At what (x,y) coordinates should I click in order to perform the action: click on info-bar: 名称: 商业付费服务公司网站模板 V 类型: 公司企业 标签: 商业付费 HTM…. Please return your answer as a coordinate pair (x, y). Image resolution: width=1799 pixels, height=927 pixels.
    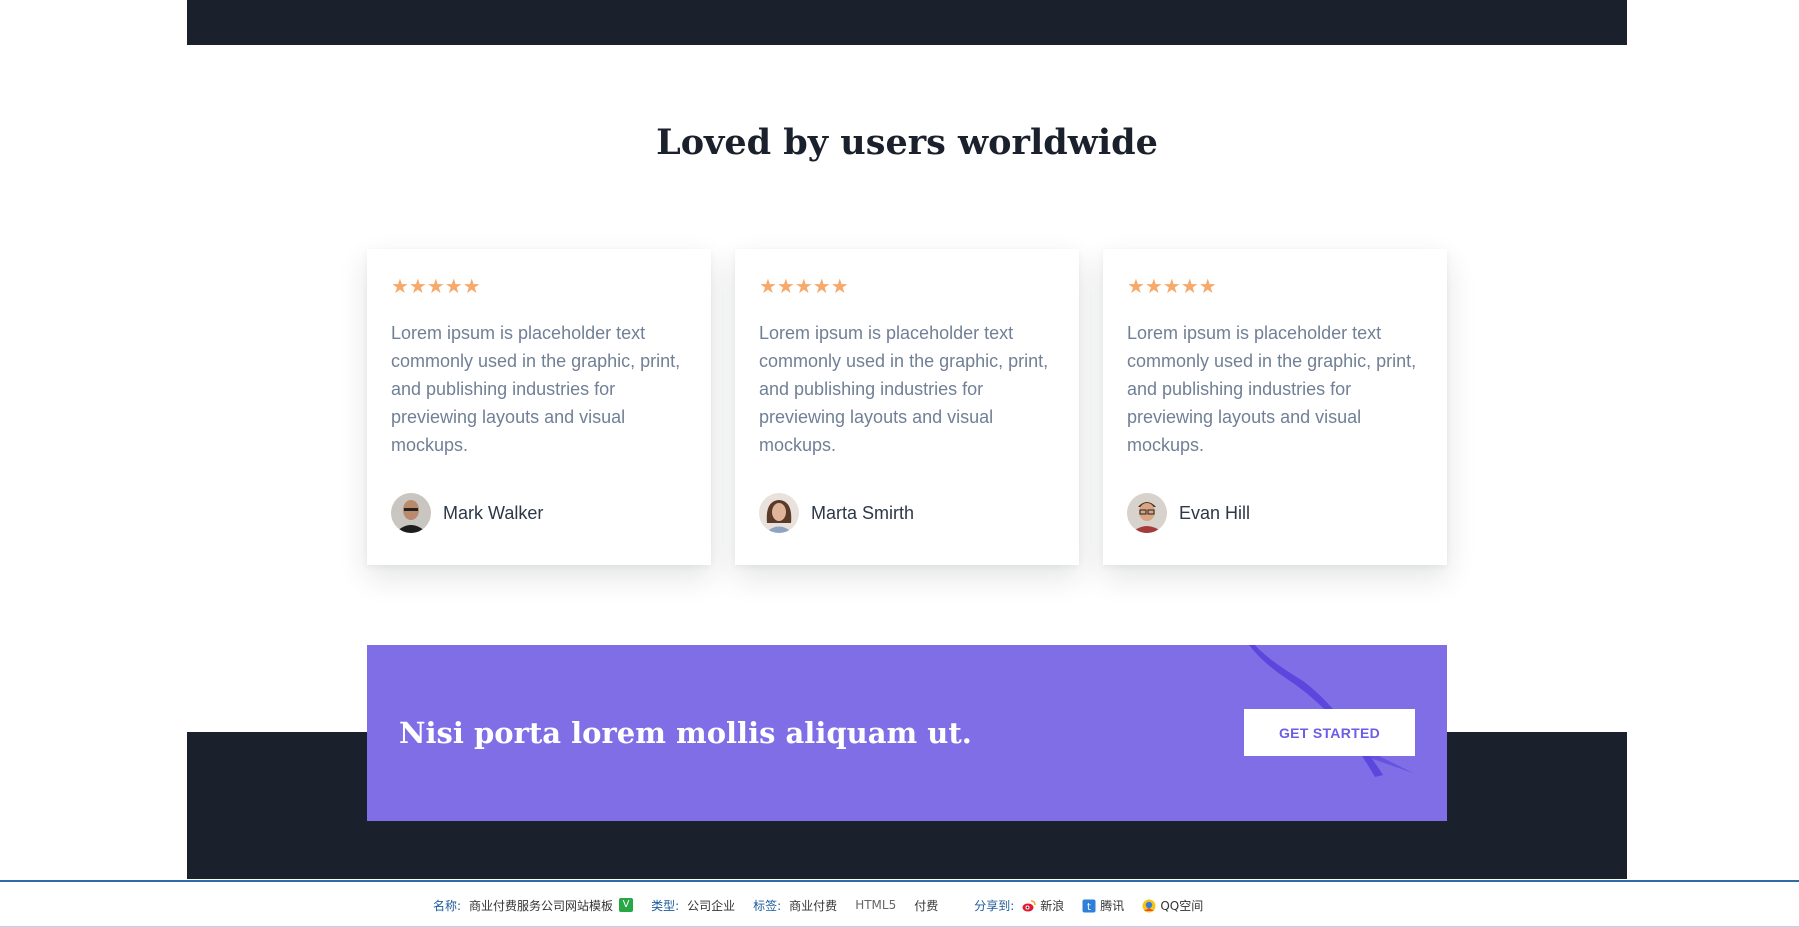
    Looking at the image, I should click on (899, 903).